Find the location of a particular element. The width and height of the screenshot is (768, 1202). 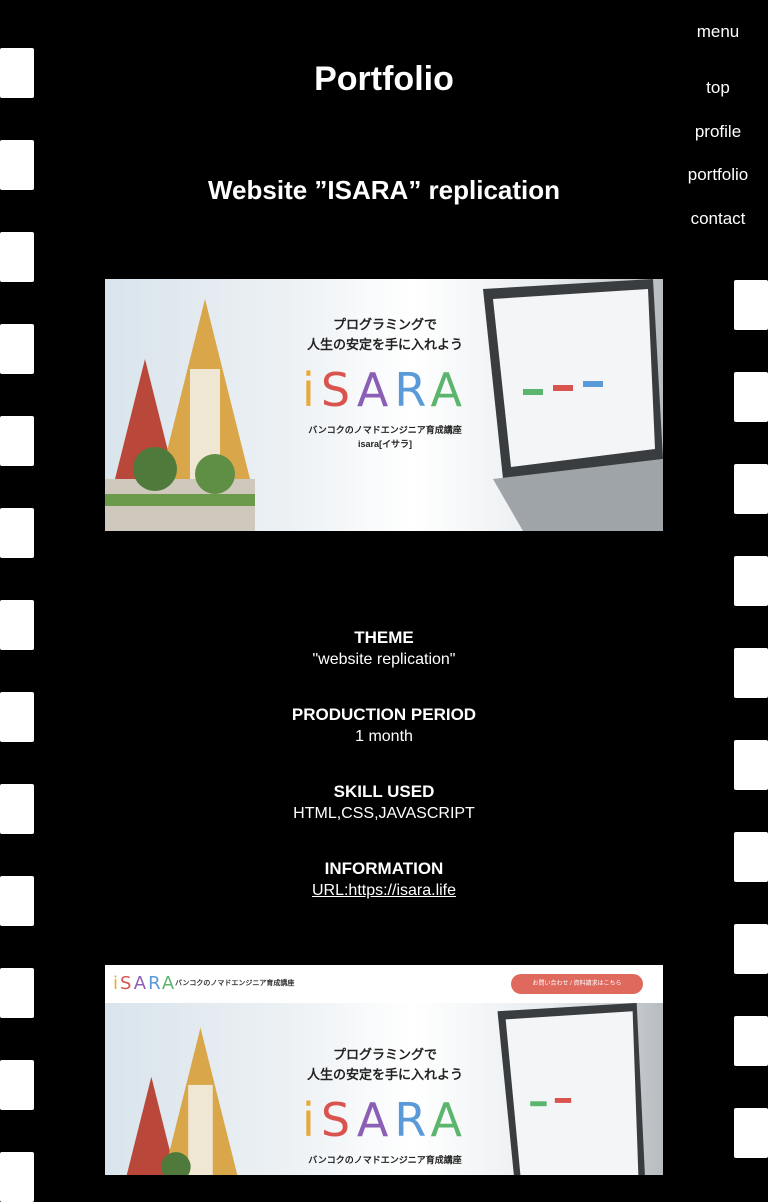

project-url-link: URL:https://isara.life is located at coordinates (384, 890).